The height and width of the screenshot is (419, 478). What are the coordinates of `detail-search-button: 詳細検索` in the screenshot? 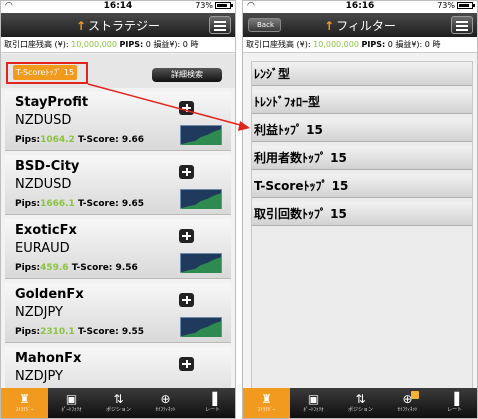 It's located at (187, 75).